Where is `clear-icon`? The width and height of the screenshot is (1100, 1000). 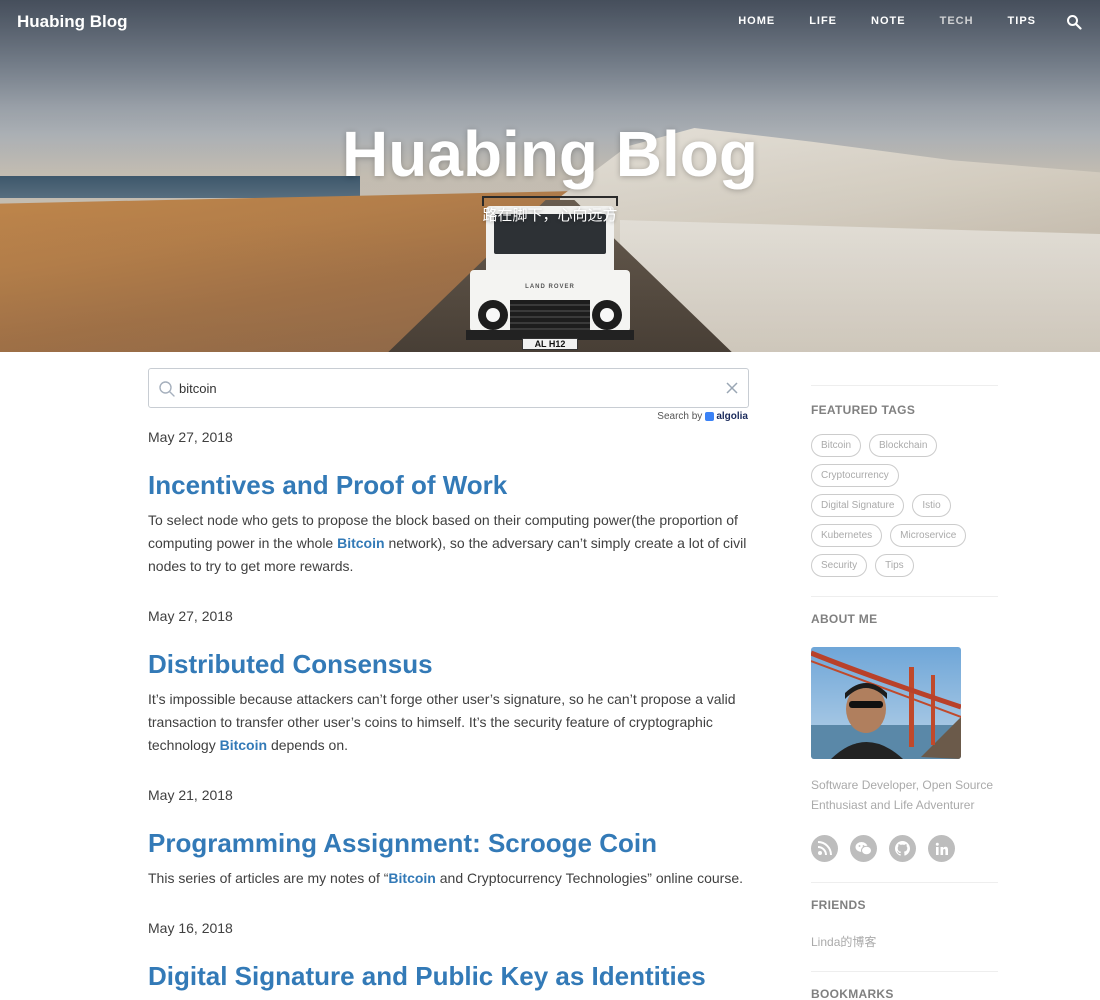 clear-icon is located at coordinates (732, 388).